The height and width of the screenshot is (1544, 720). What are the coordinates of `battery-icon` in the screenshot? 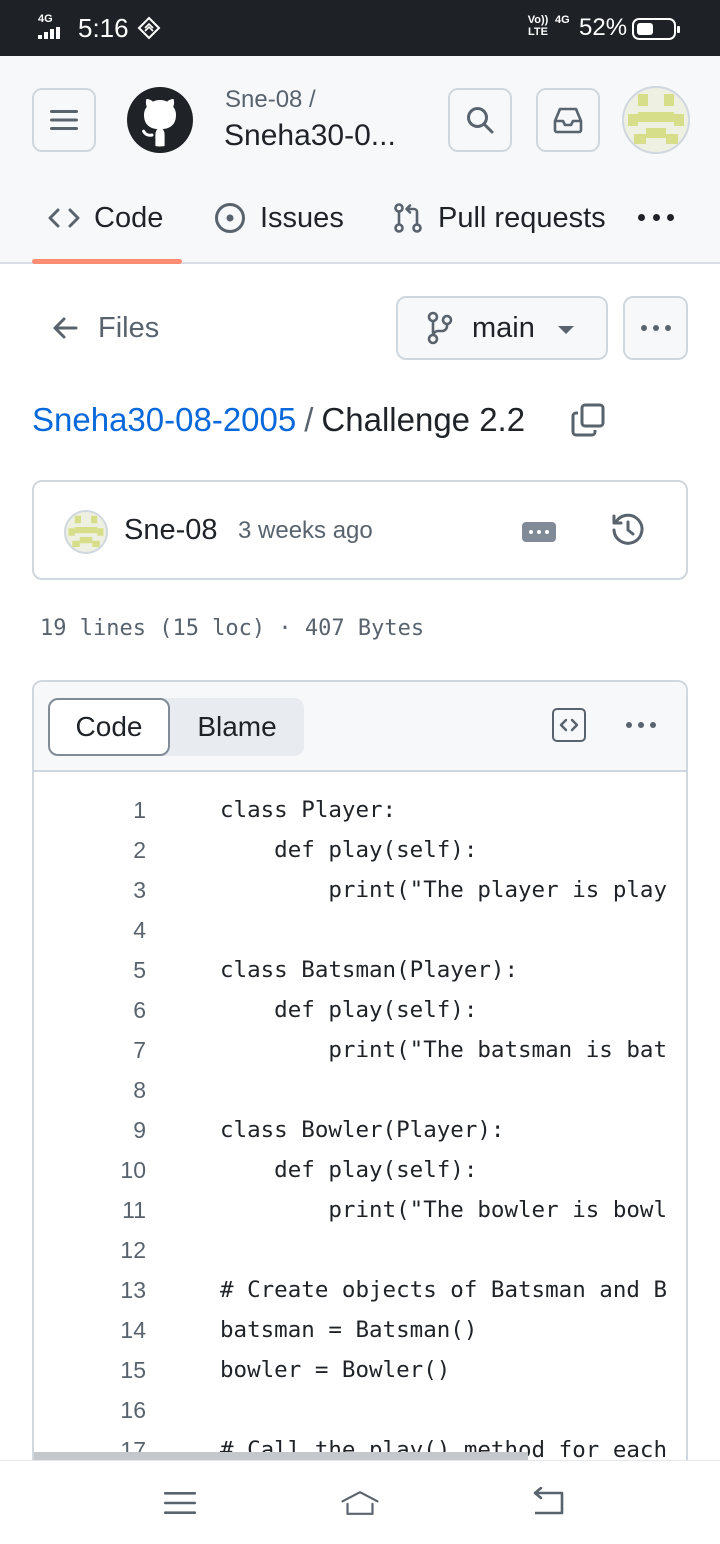 It's located at (656, 29).